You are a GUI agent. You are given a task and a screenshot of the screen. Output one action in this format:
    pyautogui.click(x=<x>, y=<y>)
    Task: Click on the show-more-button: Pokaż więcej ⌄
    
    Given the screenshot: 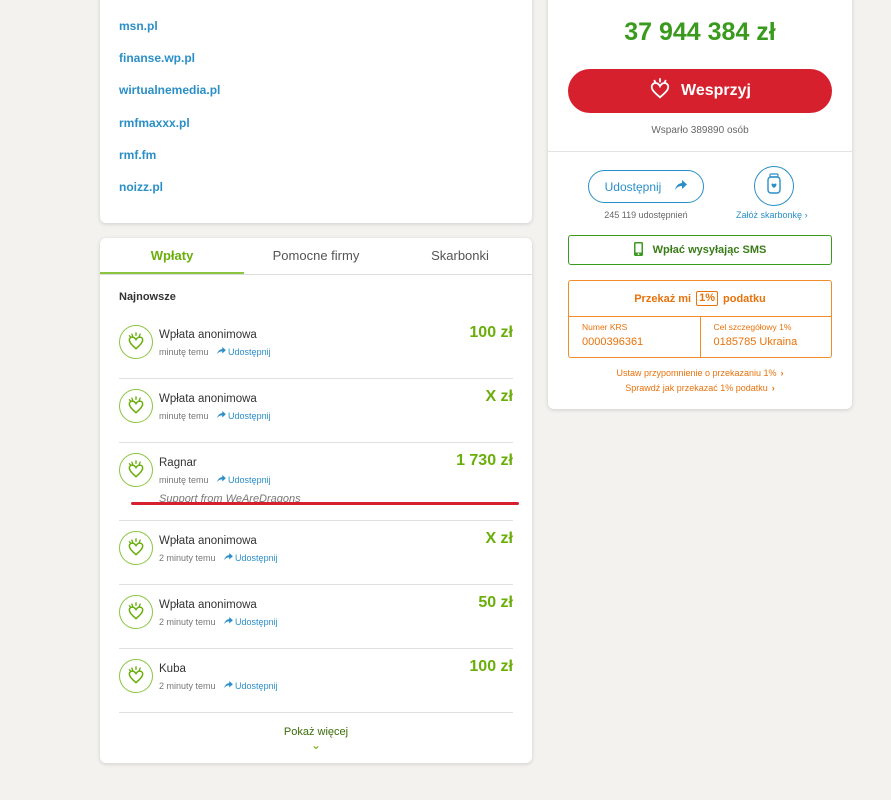 What is the action you would take?
    pyautogui.click(x=316, y=739)
    